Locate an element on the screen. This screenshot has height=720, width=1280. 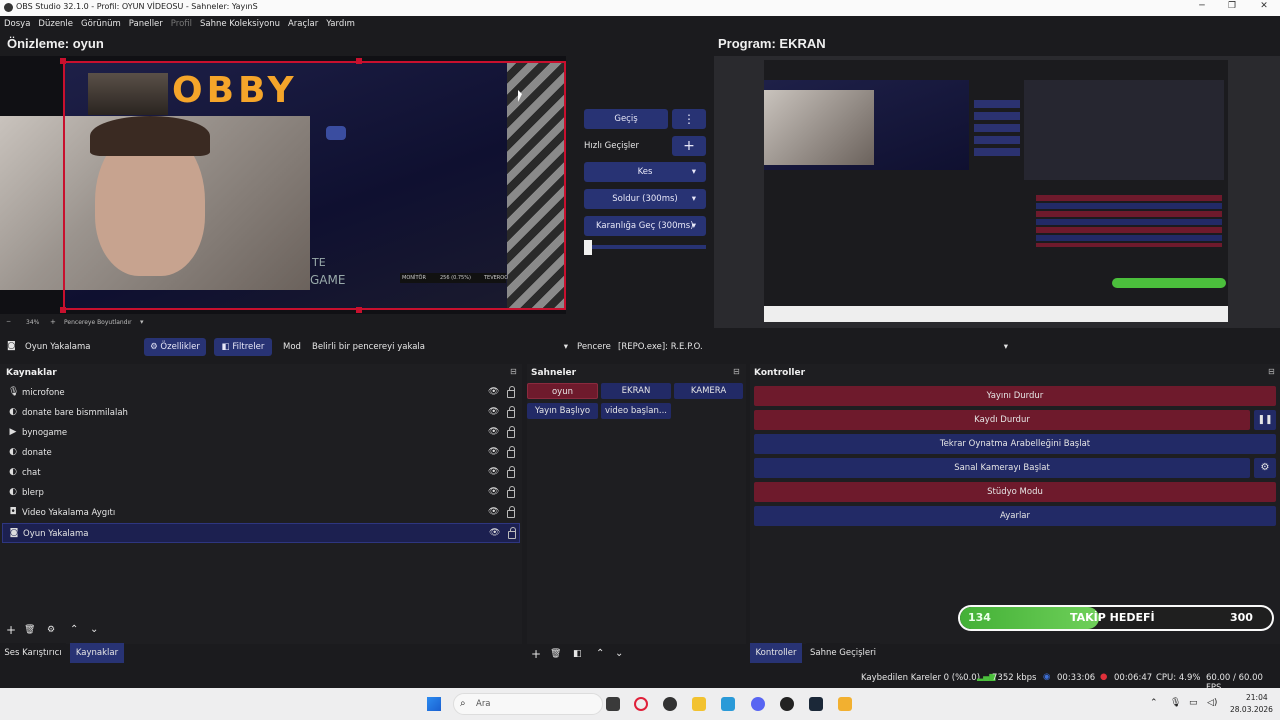
steam-icon is located at coordinates (816, 704).